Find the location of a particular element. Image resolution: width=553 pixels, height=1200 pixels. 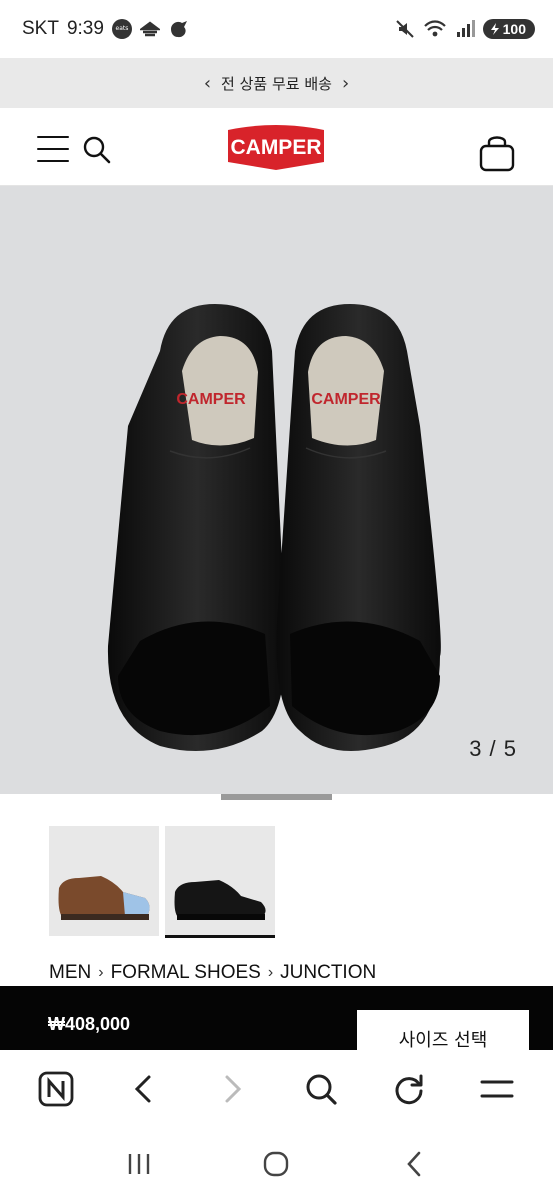

mute-icon is located at coordinates (404, 29).